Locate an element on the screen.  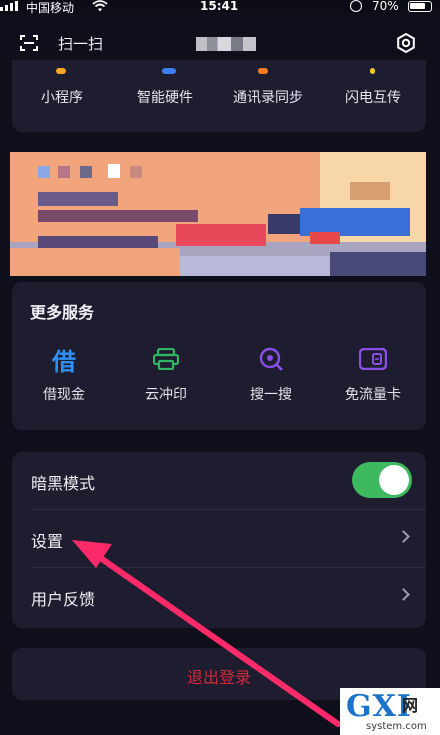
feedback-label: 用户反馈 is located at coordinates (63, 599).